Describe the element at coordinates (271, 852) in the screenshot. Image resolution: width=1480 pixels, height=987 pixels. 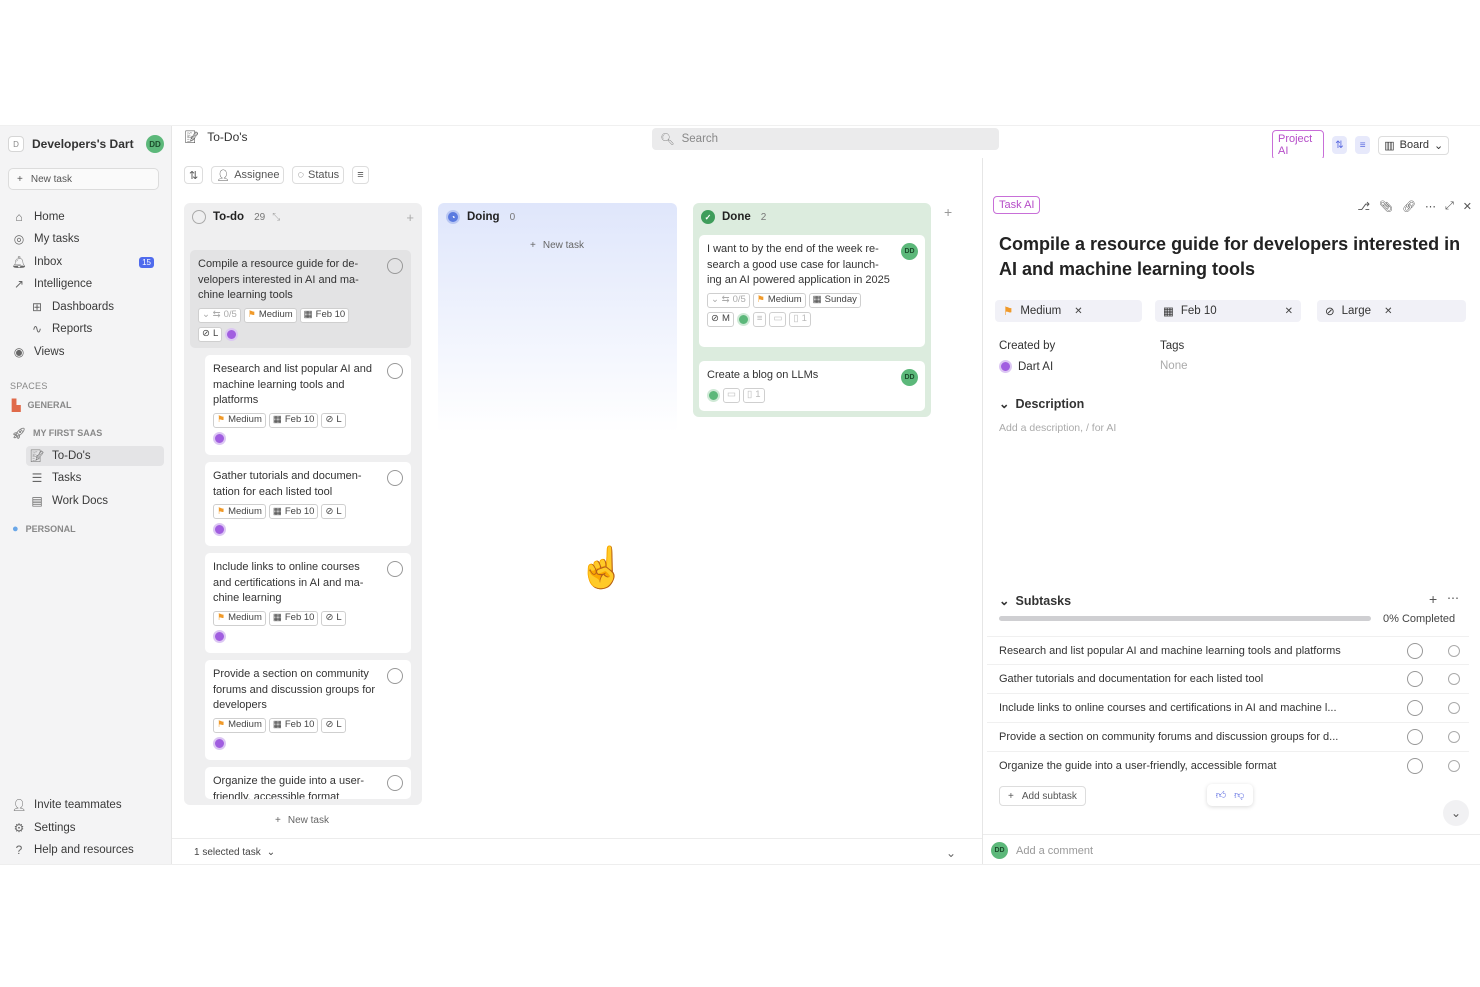
I see `chevron-down-icon: ⌄` at that location.